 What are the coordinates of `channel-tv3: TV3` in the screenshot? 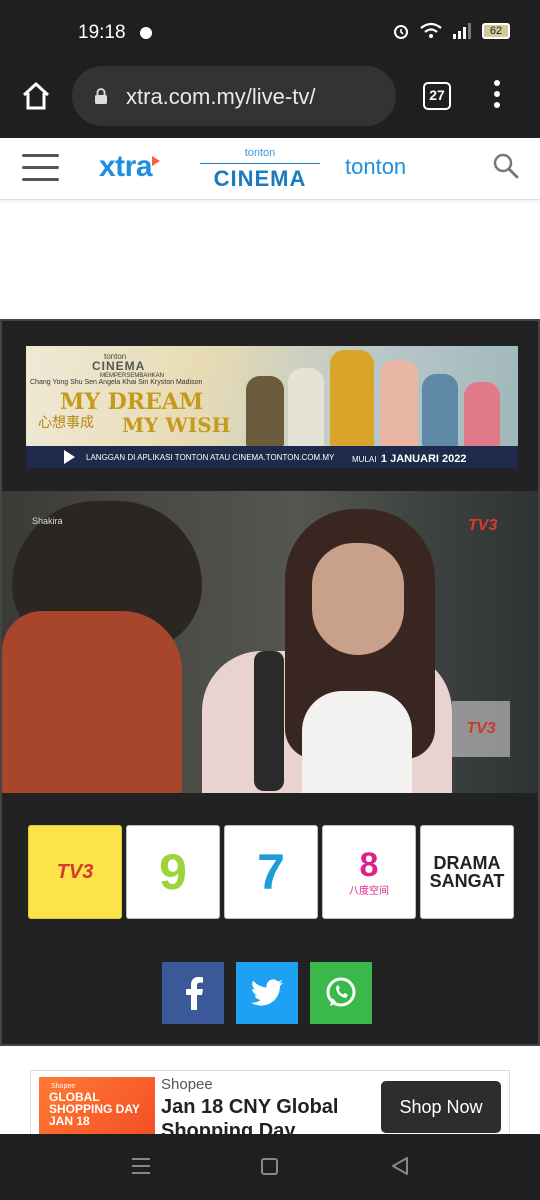 It's located at (75, 872).